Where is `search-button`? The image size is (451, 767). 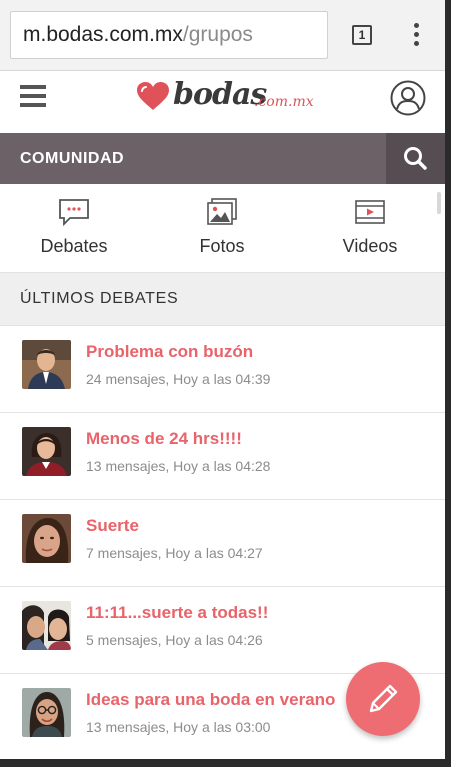 search-button is located at coordinates (415, 158).